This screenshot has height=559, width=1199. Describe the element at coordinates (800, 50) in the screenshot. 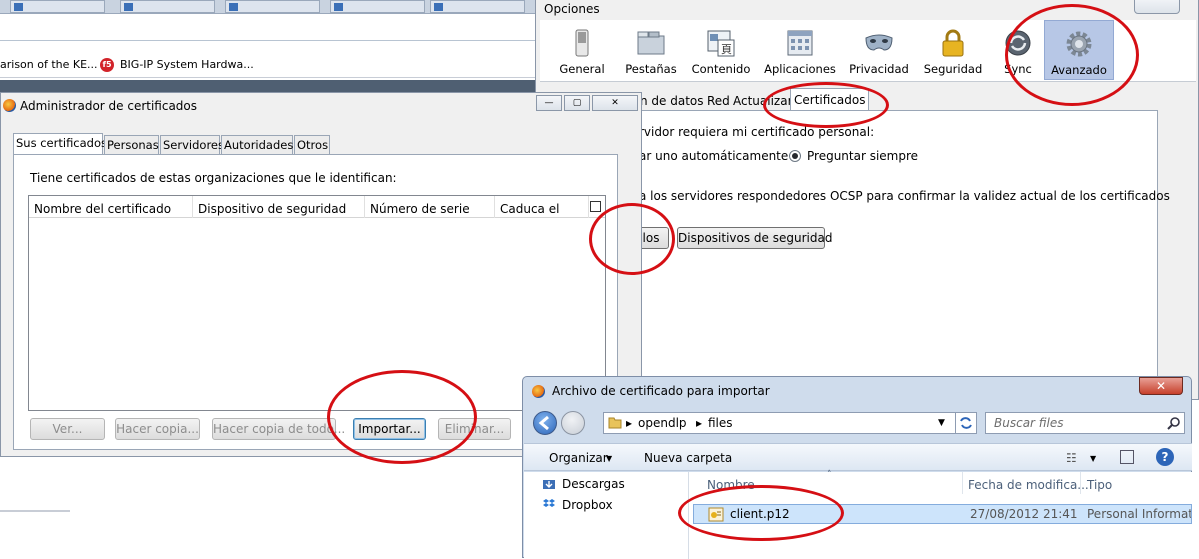

I see `pane-applications: Aplicaciones` at that location.